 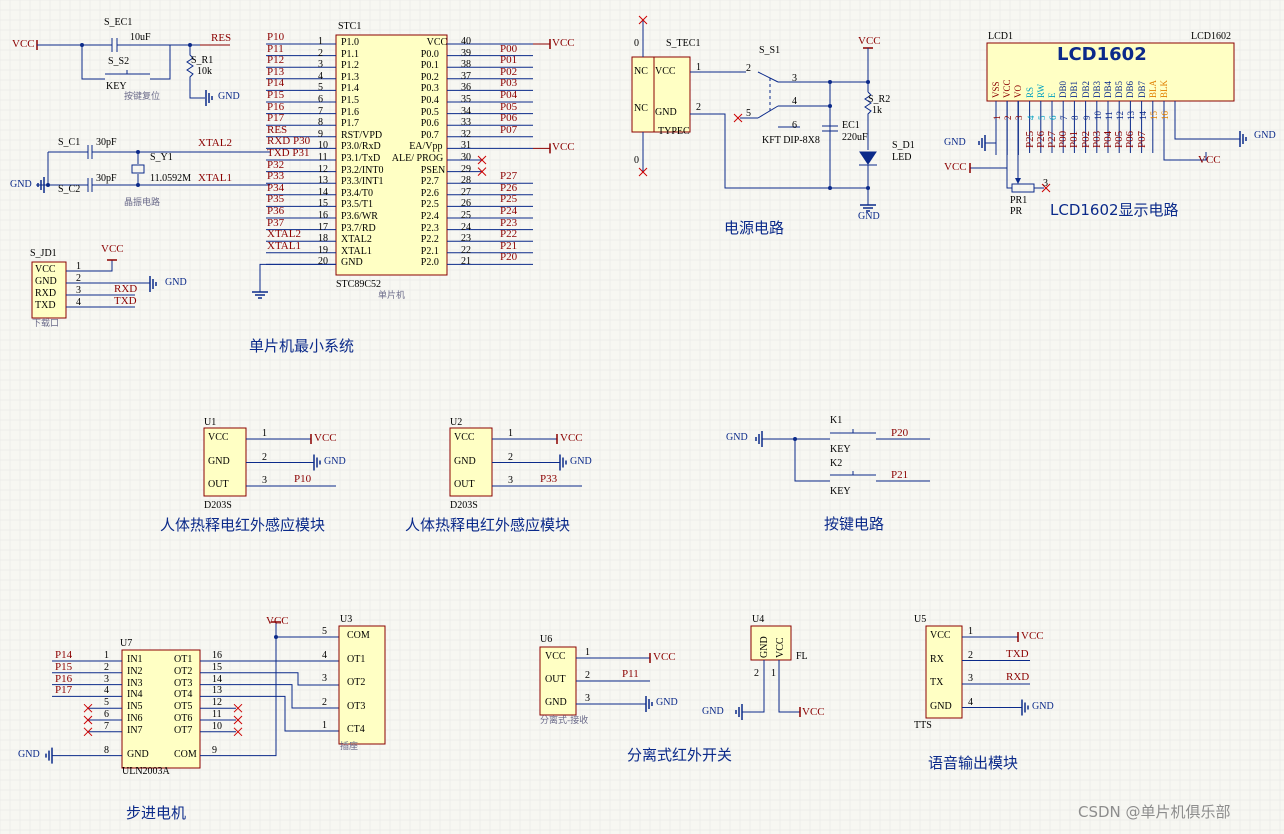 What do you see at coordinates (323, 239) in the screenshot?
I see `mcu-pin-num: 18` at bounding box center [323, 239].